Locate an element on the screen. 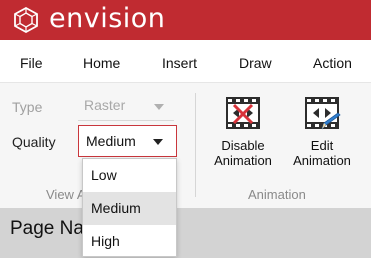 The width and height of the screenshot is (371, 258). edit-animation-label-line1: Edit is located at coordinates (322, 145).